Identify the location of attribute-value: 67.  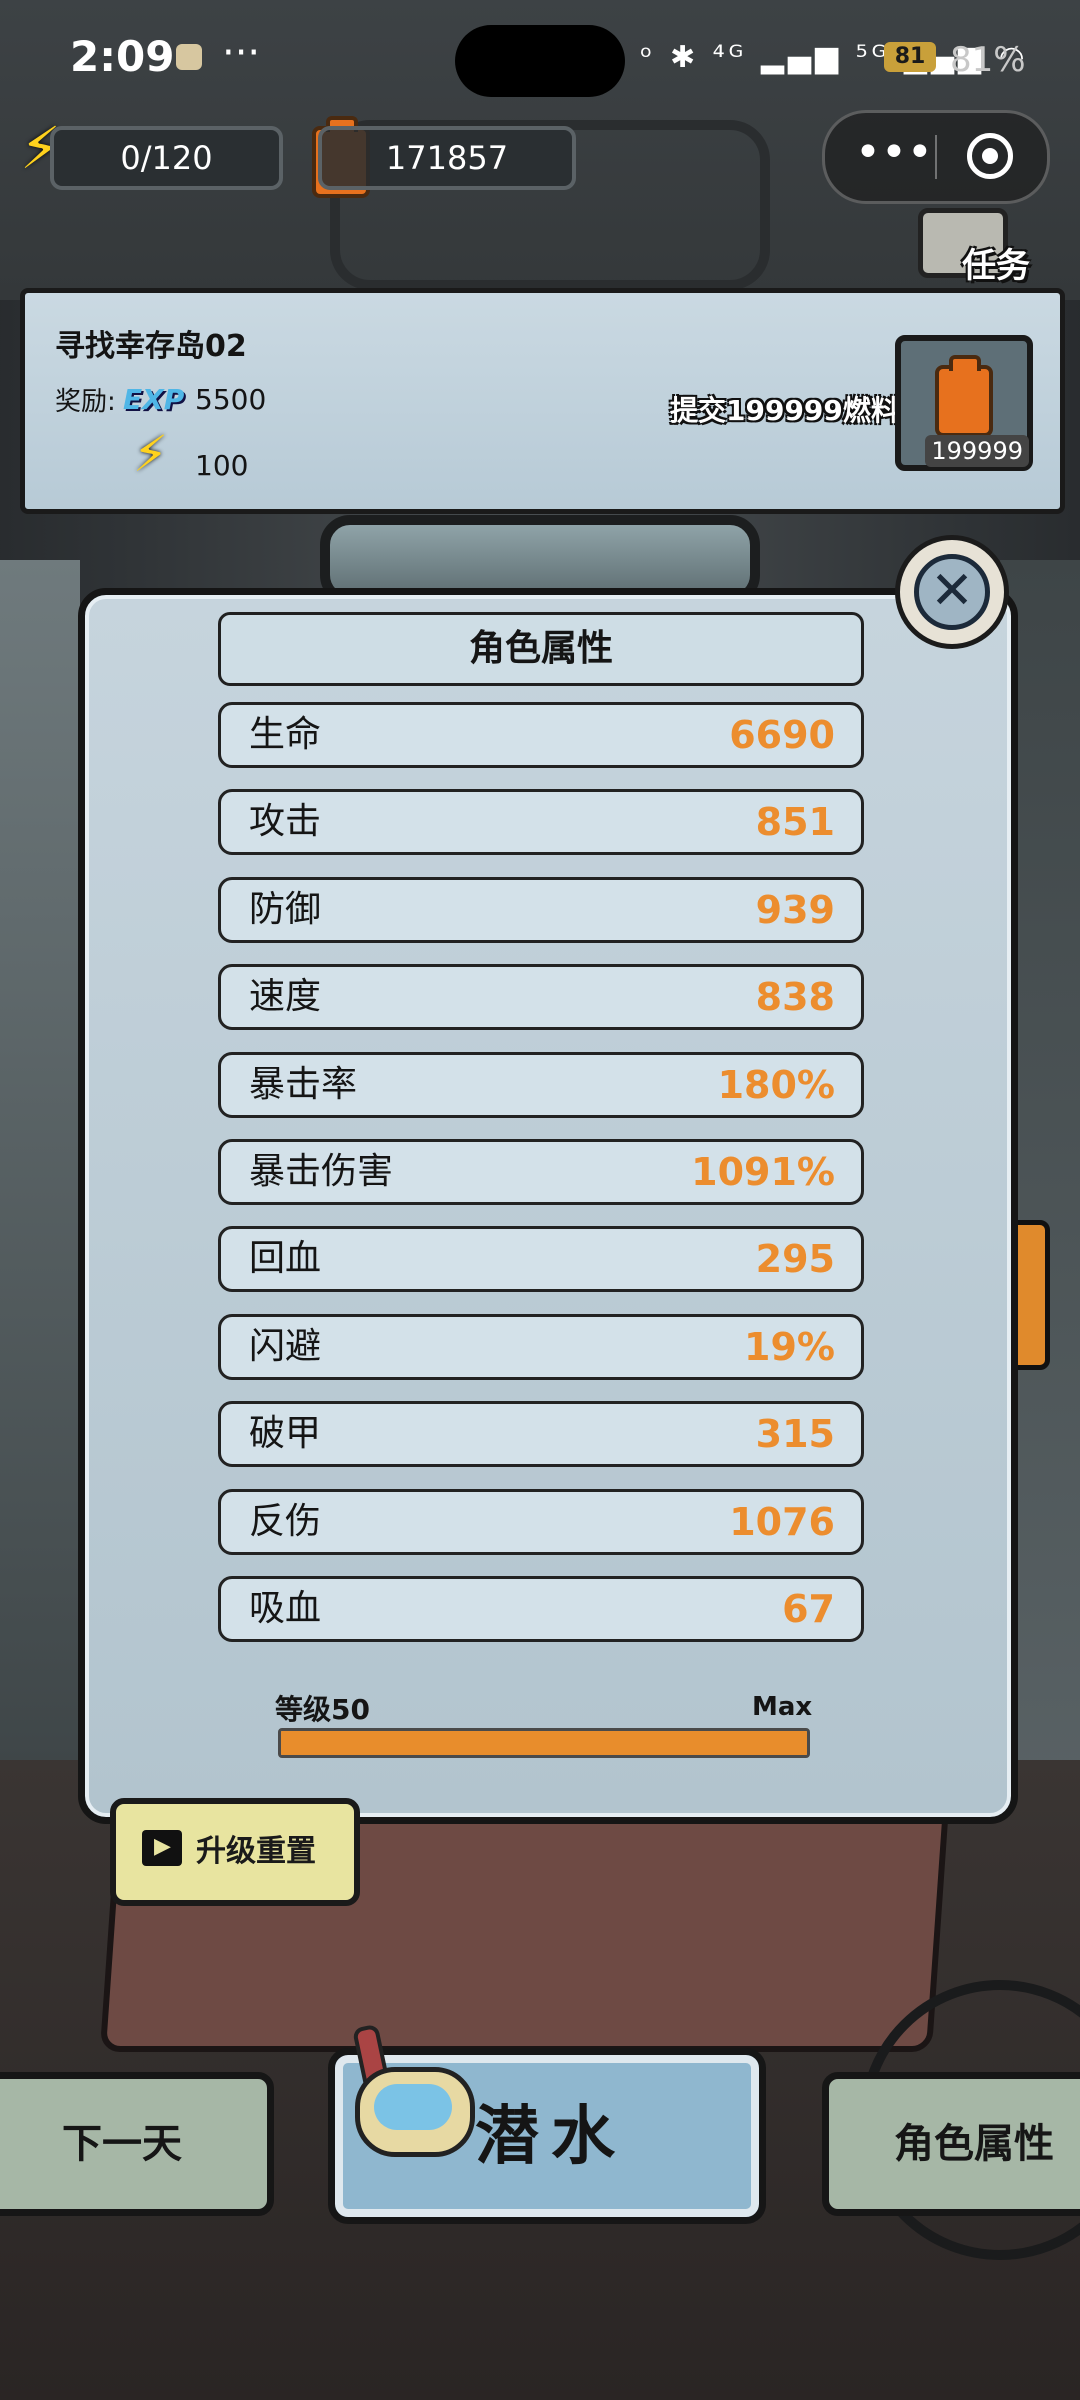
(808, 1609).